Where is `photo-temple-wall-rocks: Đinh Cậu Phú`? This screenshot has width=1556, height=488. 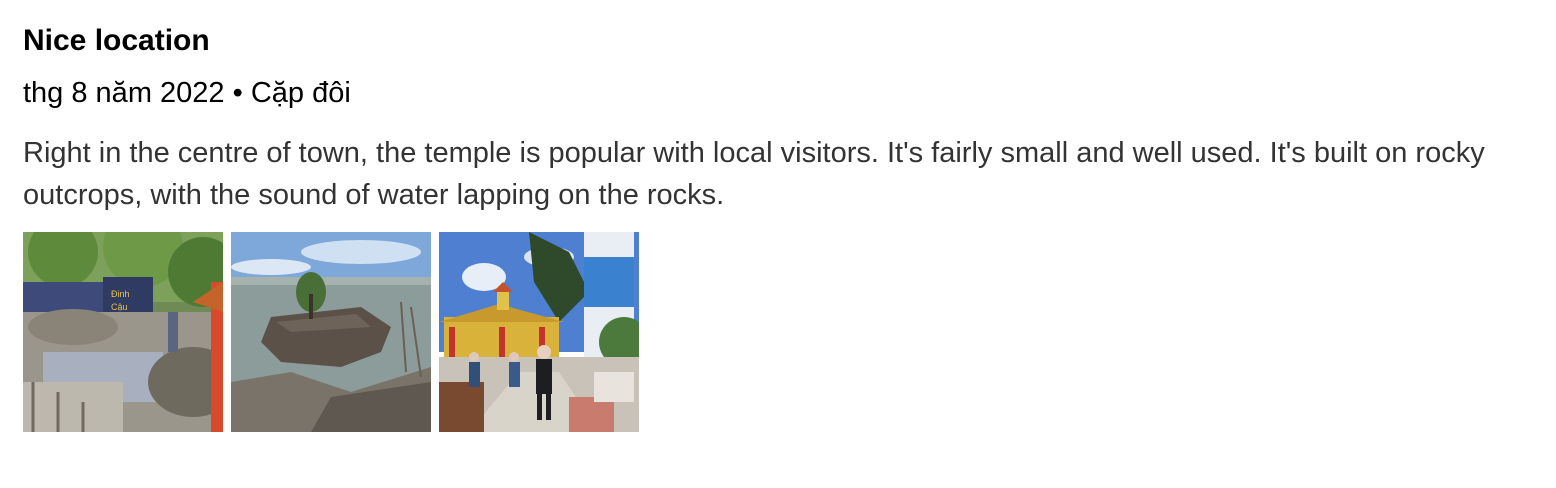
photo-temple-wall-rocks: Đinh Cậu Phú is located at coordinates (123, 332).